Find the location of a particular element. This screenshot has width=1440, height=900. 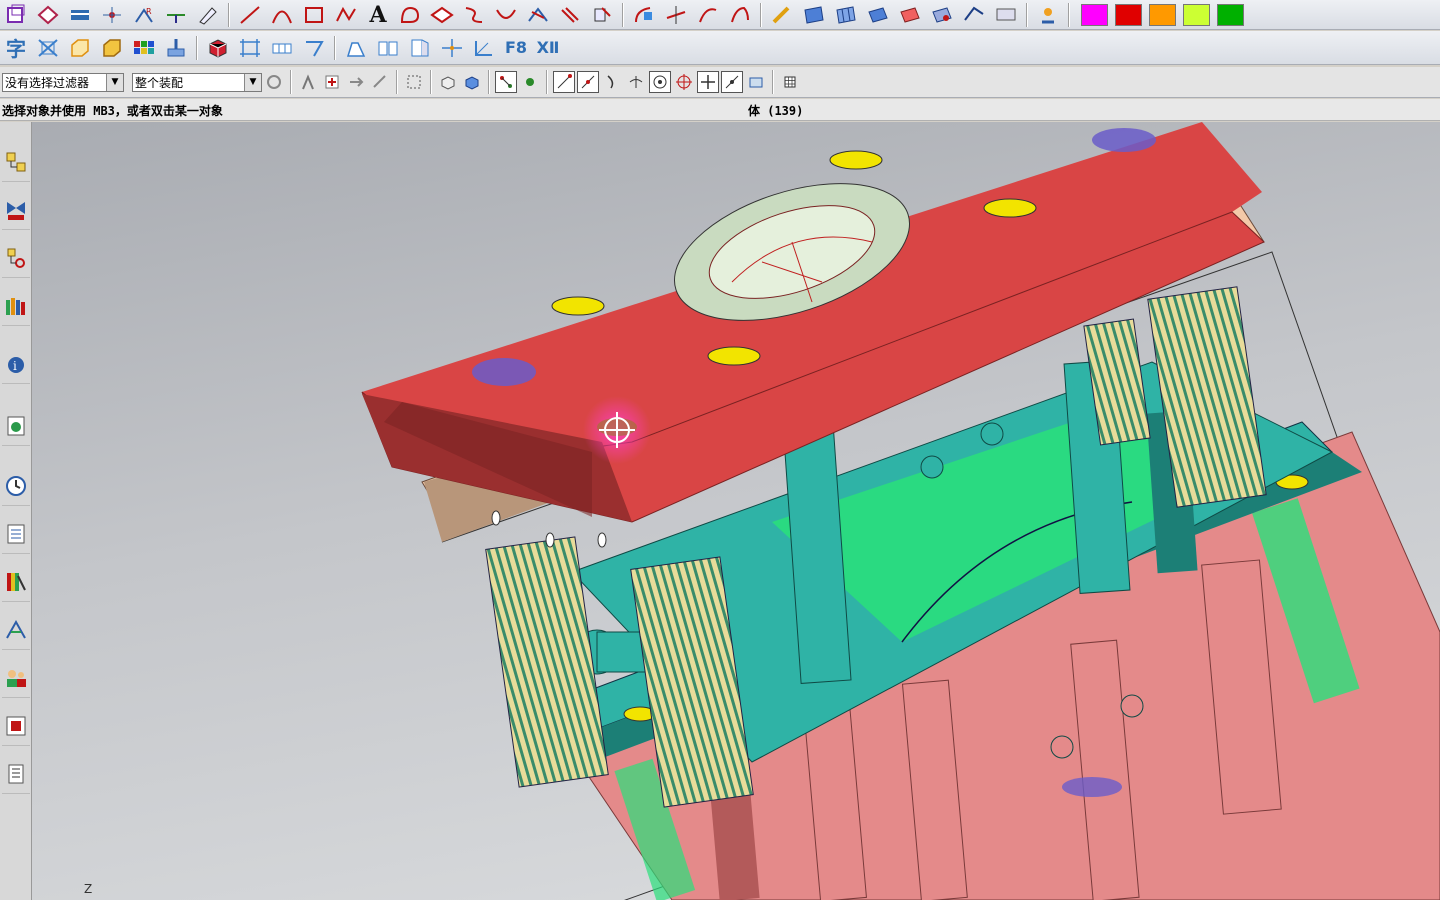

paint-icon is located at coordinates (1048, 15).